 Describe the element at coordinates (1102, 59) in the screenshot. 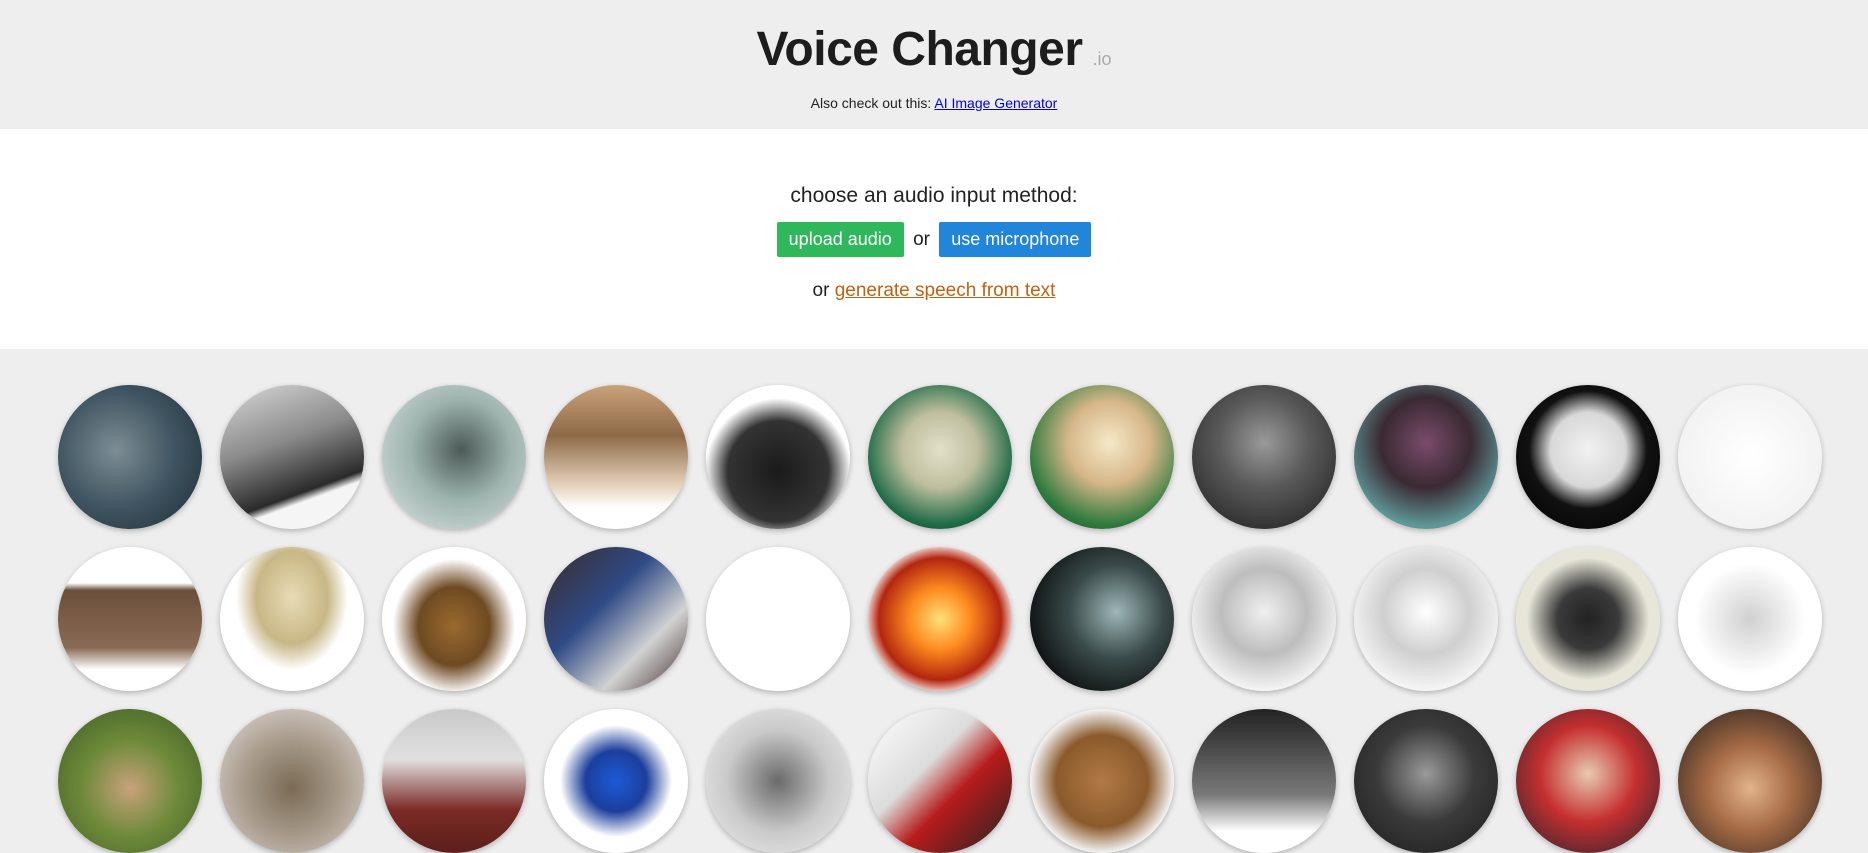

I see `site-title-suffix: .io` at that location.